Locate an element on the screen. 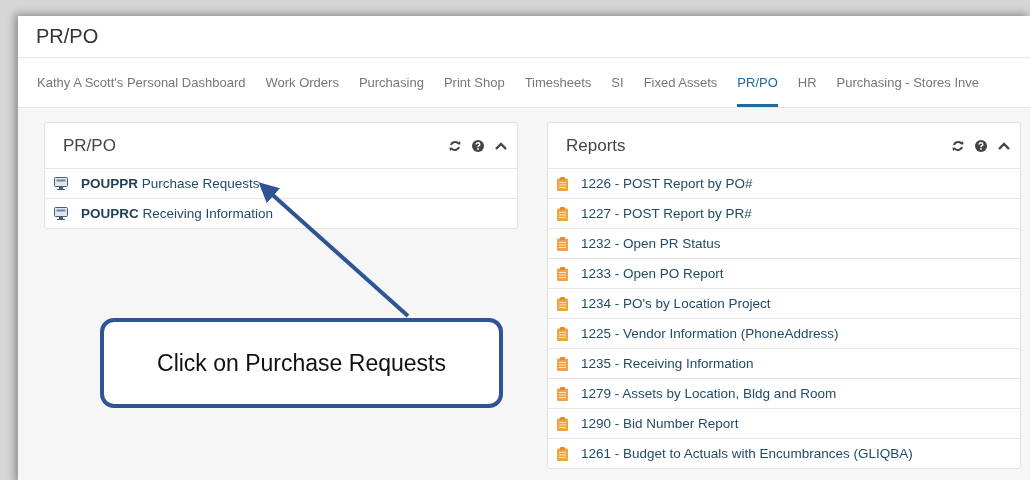  report-link: 1226 - POST Report by PO# is located at coordinates (667, 183).